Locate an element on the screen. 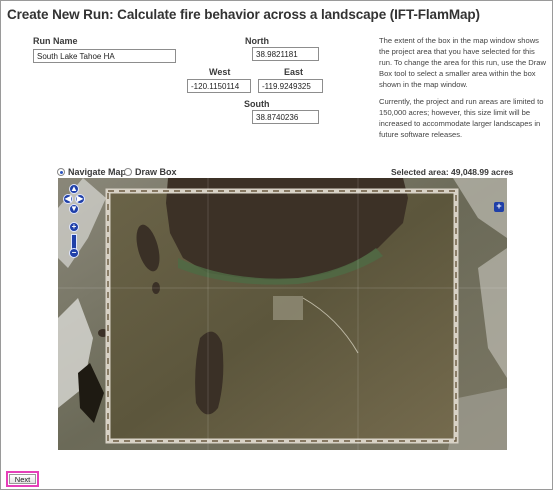  navigate-map-radio: Navigate Map is located at coordinates (91, 172).